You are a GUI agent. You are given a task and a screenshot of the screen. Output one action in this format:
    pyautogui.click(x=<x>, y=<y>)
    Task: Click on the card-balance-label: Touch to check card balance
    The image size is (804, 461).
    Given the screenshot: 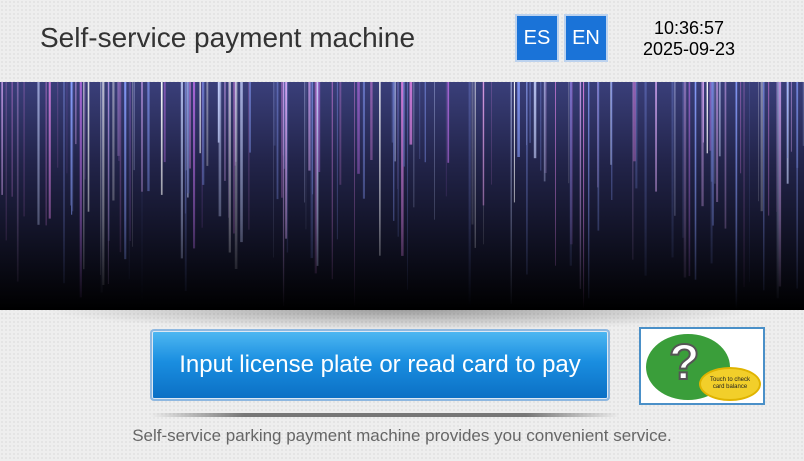 What is the action you would take?
    pyautogui.click(x=730, y=384)
    